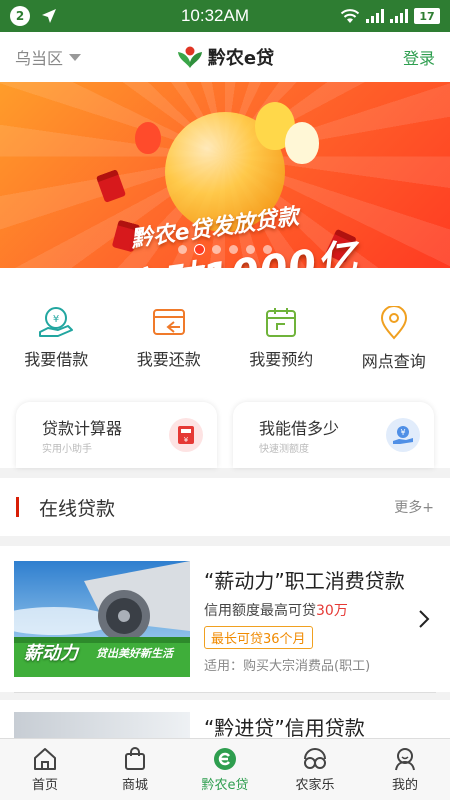 The image size is (450, 800). Describe the element at coordinates (135, 758) in the screenshot. I see `shopping-bag-icon` at that location.